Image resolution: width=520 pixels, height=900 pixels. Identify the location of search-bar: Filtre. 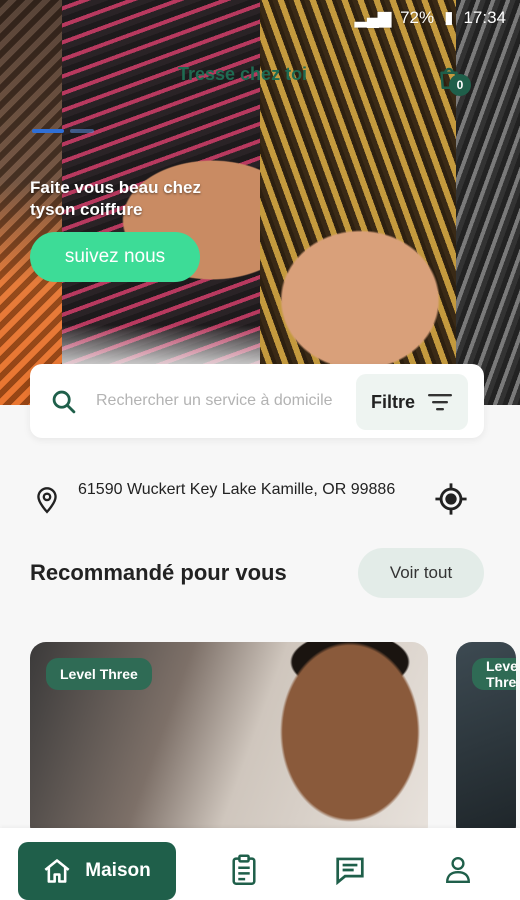
(257, 401).